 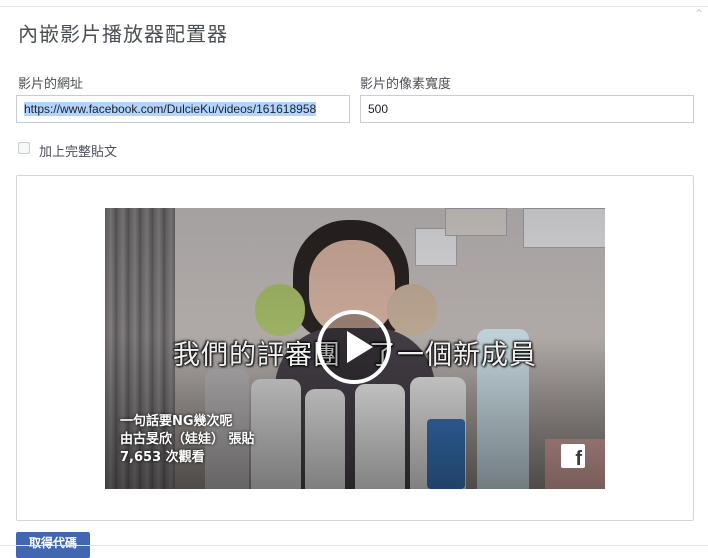 What do you see at coordinates (360, 347) in the screenshot?
I see `play-icon` at bounding box center [360, 347].